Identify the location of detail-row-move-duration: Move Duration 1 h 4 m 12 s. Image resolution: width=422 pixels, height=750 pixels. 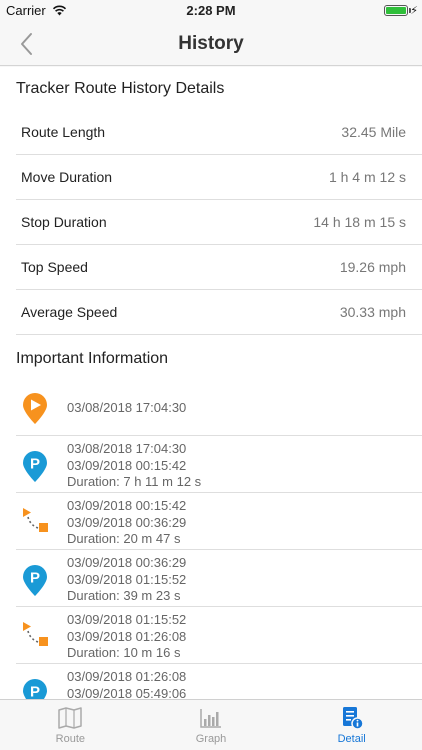
(219, 177).